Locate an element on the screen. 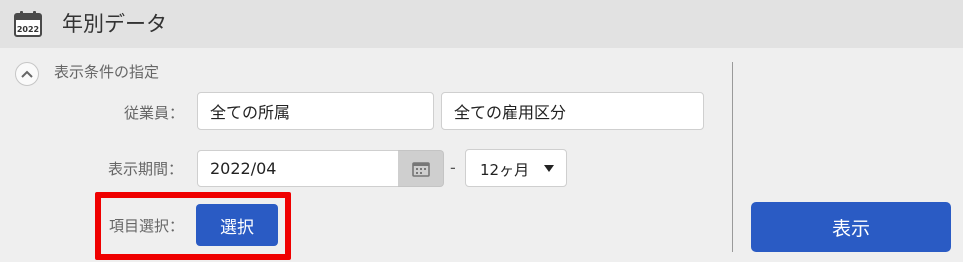 The image size is (963, 262). period-start-input: 2022/04 is located at coordinates (298, 168).